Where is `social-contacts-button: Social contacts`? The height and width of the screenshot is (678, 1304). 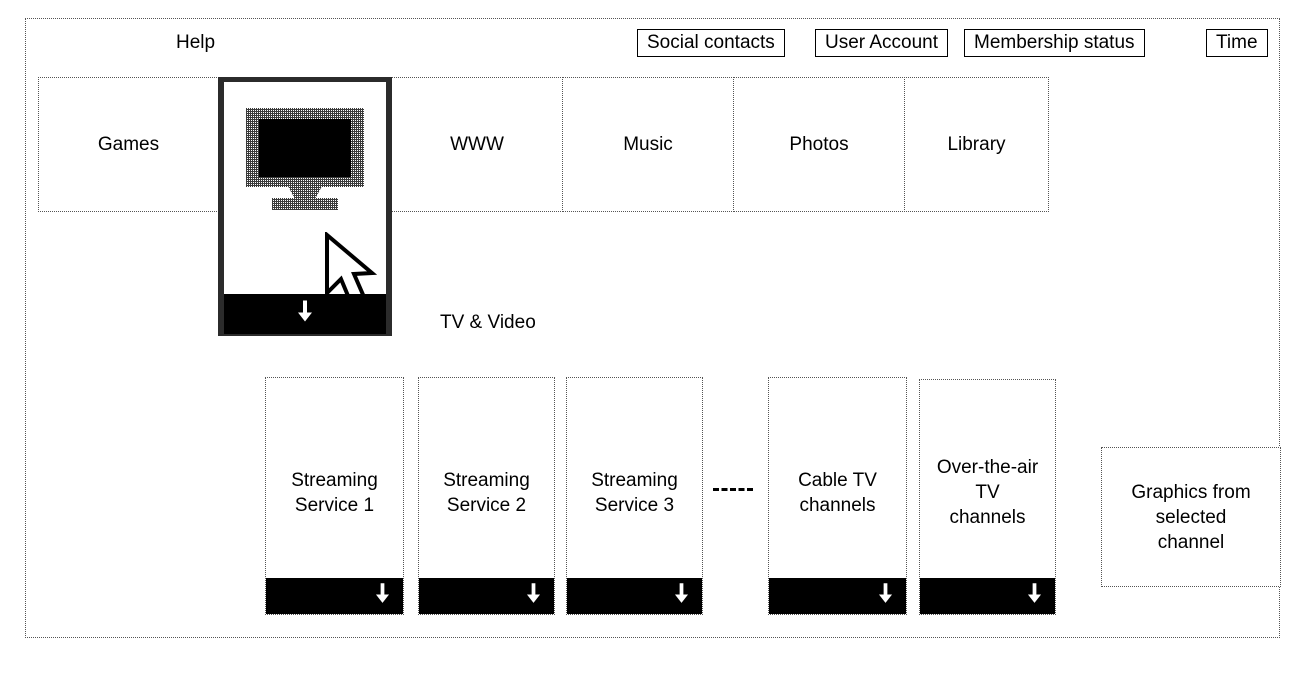 social-contacts-button: Social contacts is located at coordinates (711, 43).